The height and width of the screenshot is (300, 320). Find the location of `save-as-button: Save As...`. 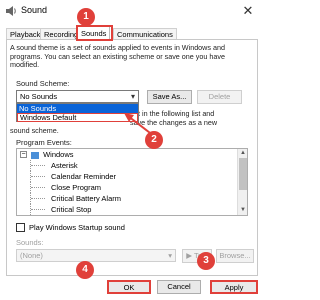

save-as-button: Save As... is located at coordinates (169, 97).